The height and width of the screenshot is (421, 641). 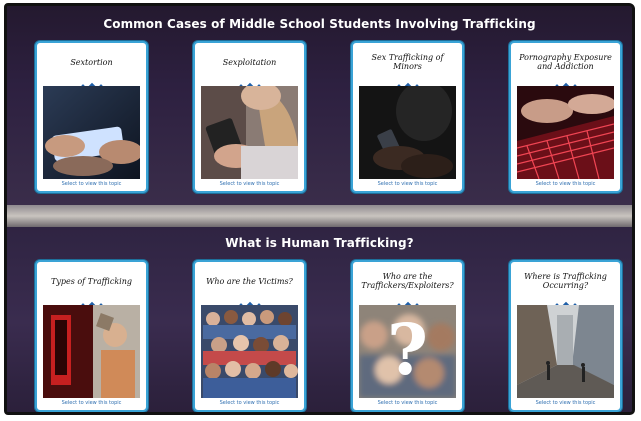 I want to click on card-photo-crowd-students, so click(x=249, y=351).